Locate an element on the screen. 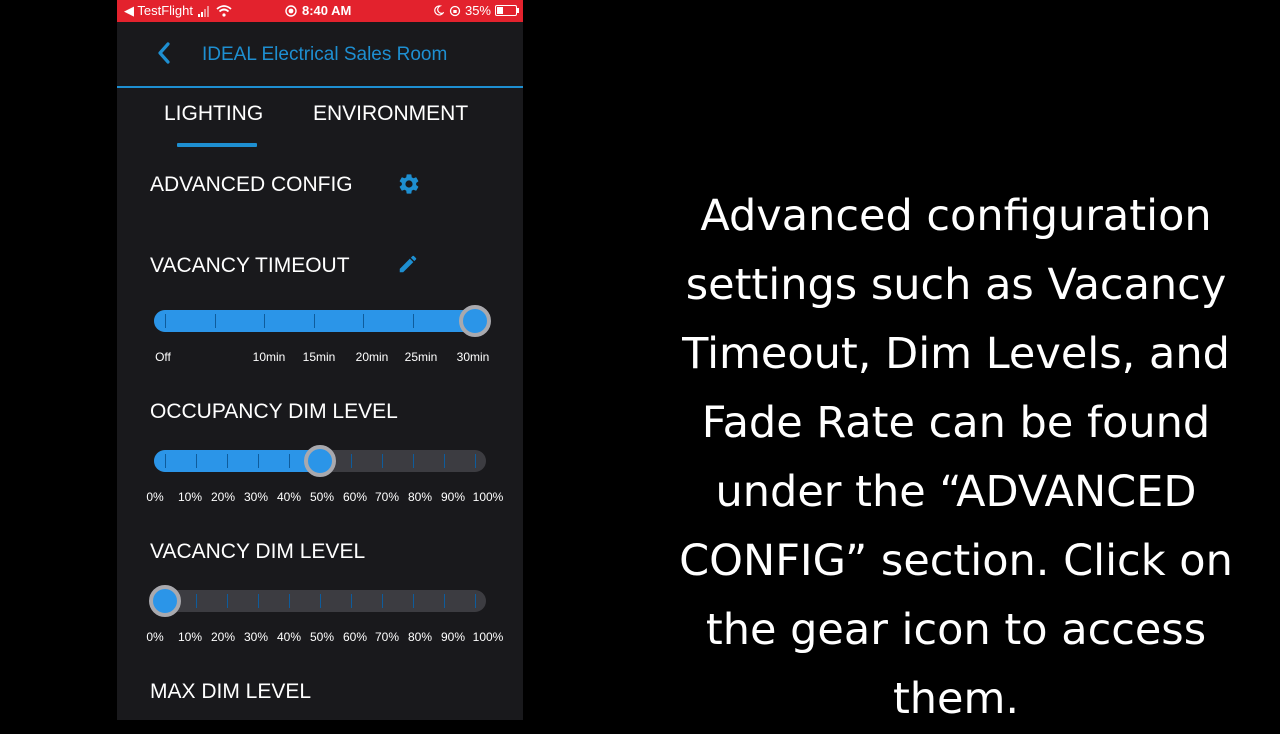  slider-tick-label: Off is located at coordinates (163, 357).